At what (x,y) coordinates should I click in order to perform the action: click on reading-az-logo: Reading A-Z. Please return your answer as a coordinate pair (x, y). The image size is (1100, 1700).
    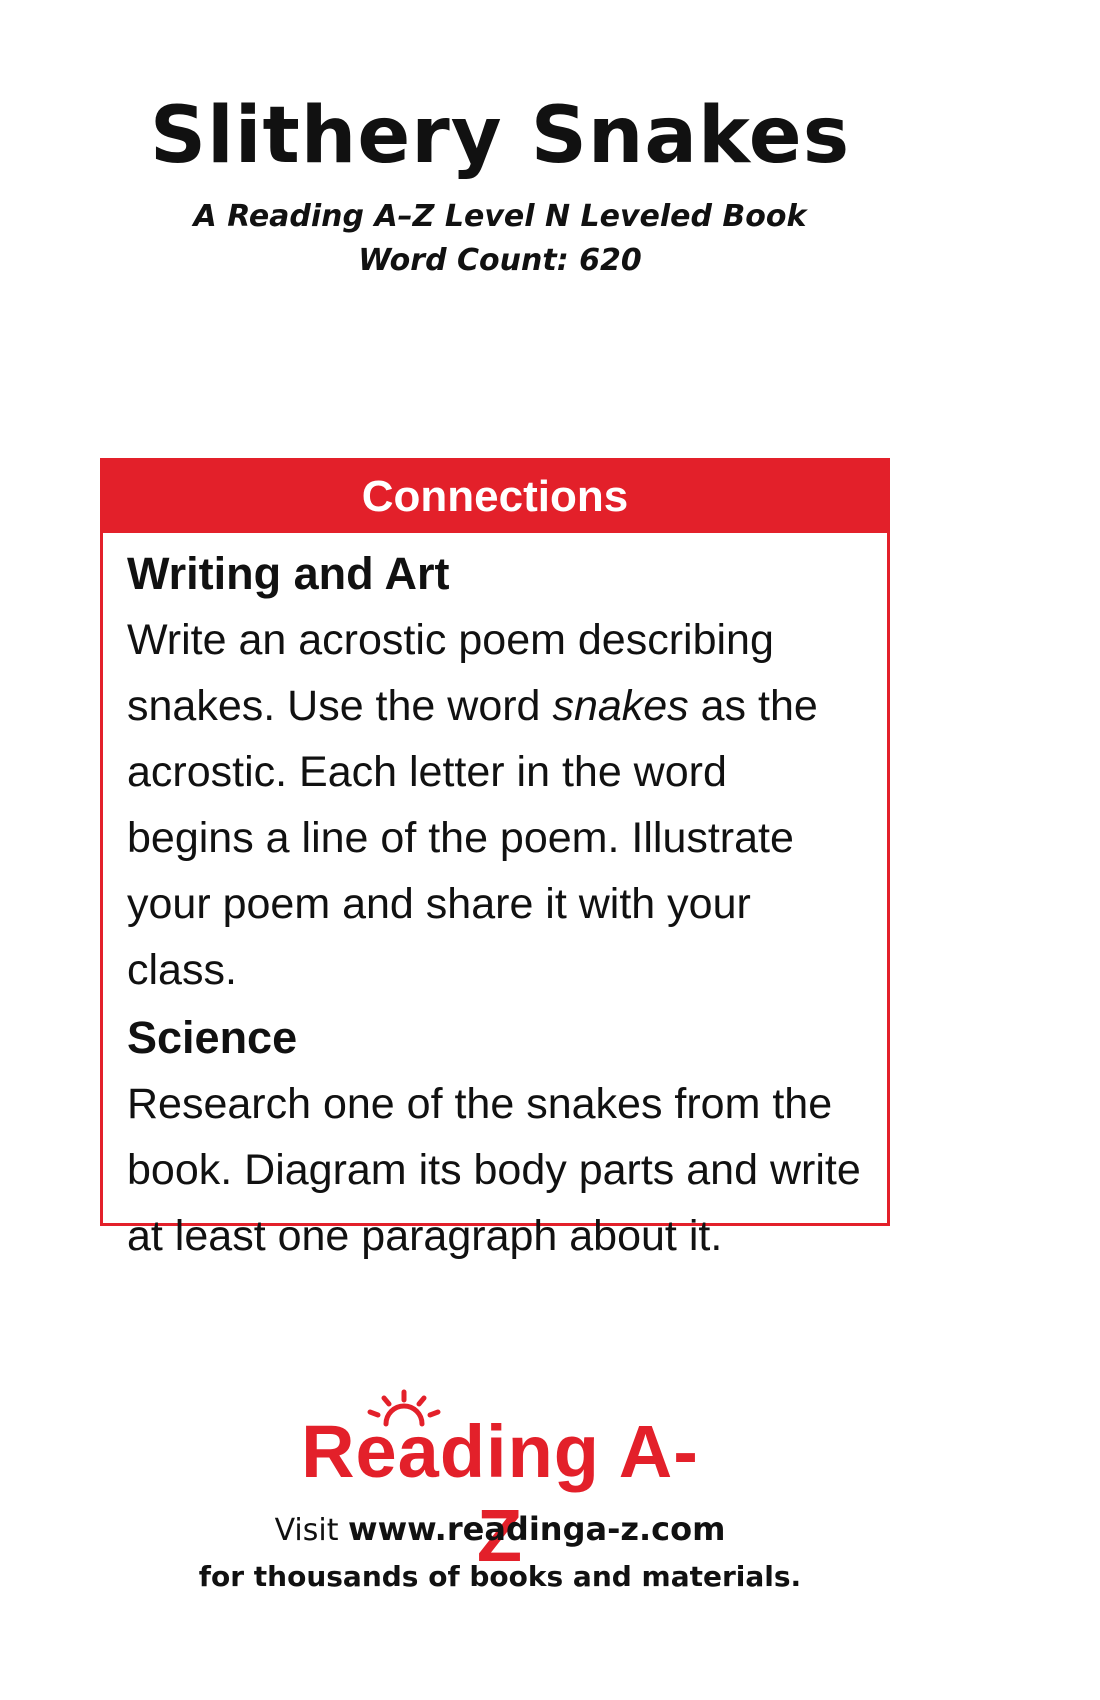
    Looking at the image, I should click on (500, 1482).